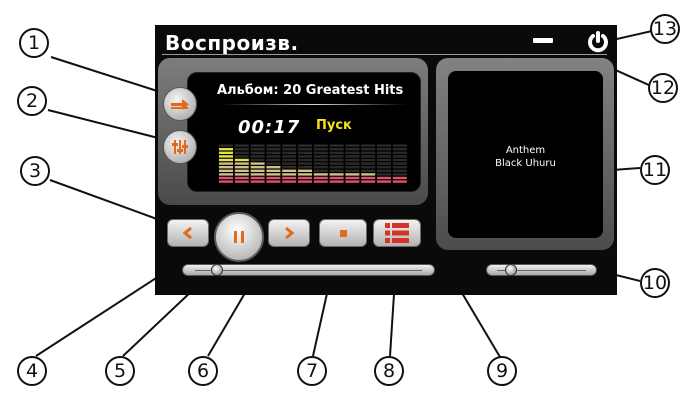 This screenshot has width=687, height=393. I want to click on equalizer-button, so click(180, 147).